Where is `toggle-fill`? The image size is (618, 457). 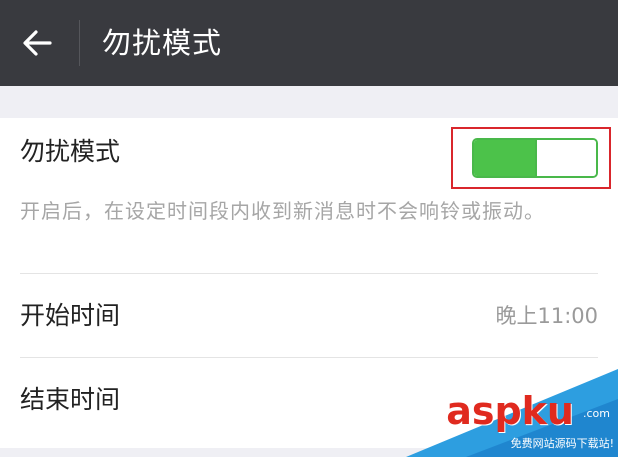 toggle-fill is located at coordinates (504, 158).